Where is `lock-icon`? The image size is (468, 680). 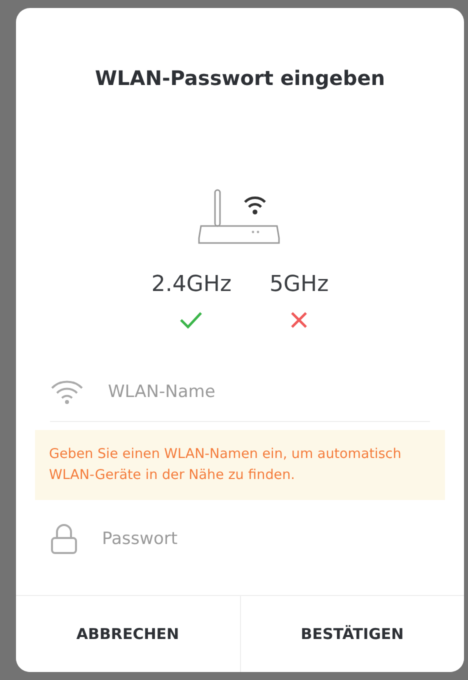
lock-icon is located at coordinates (64, 539).